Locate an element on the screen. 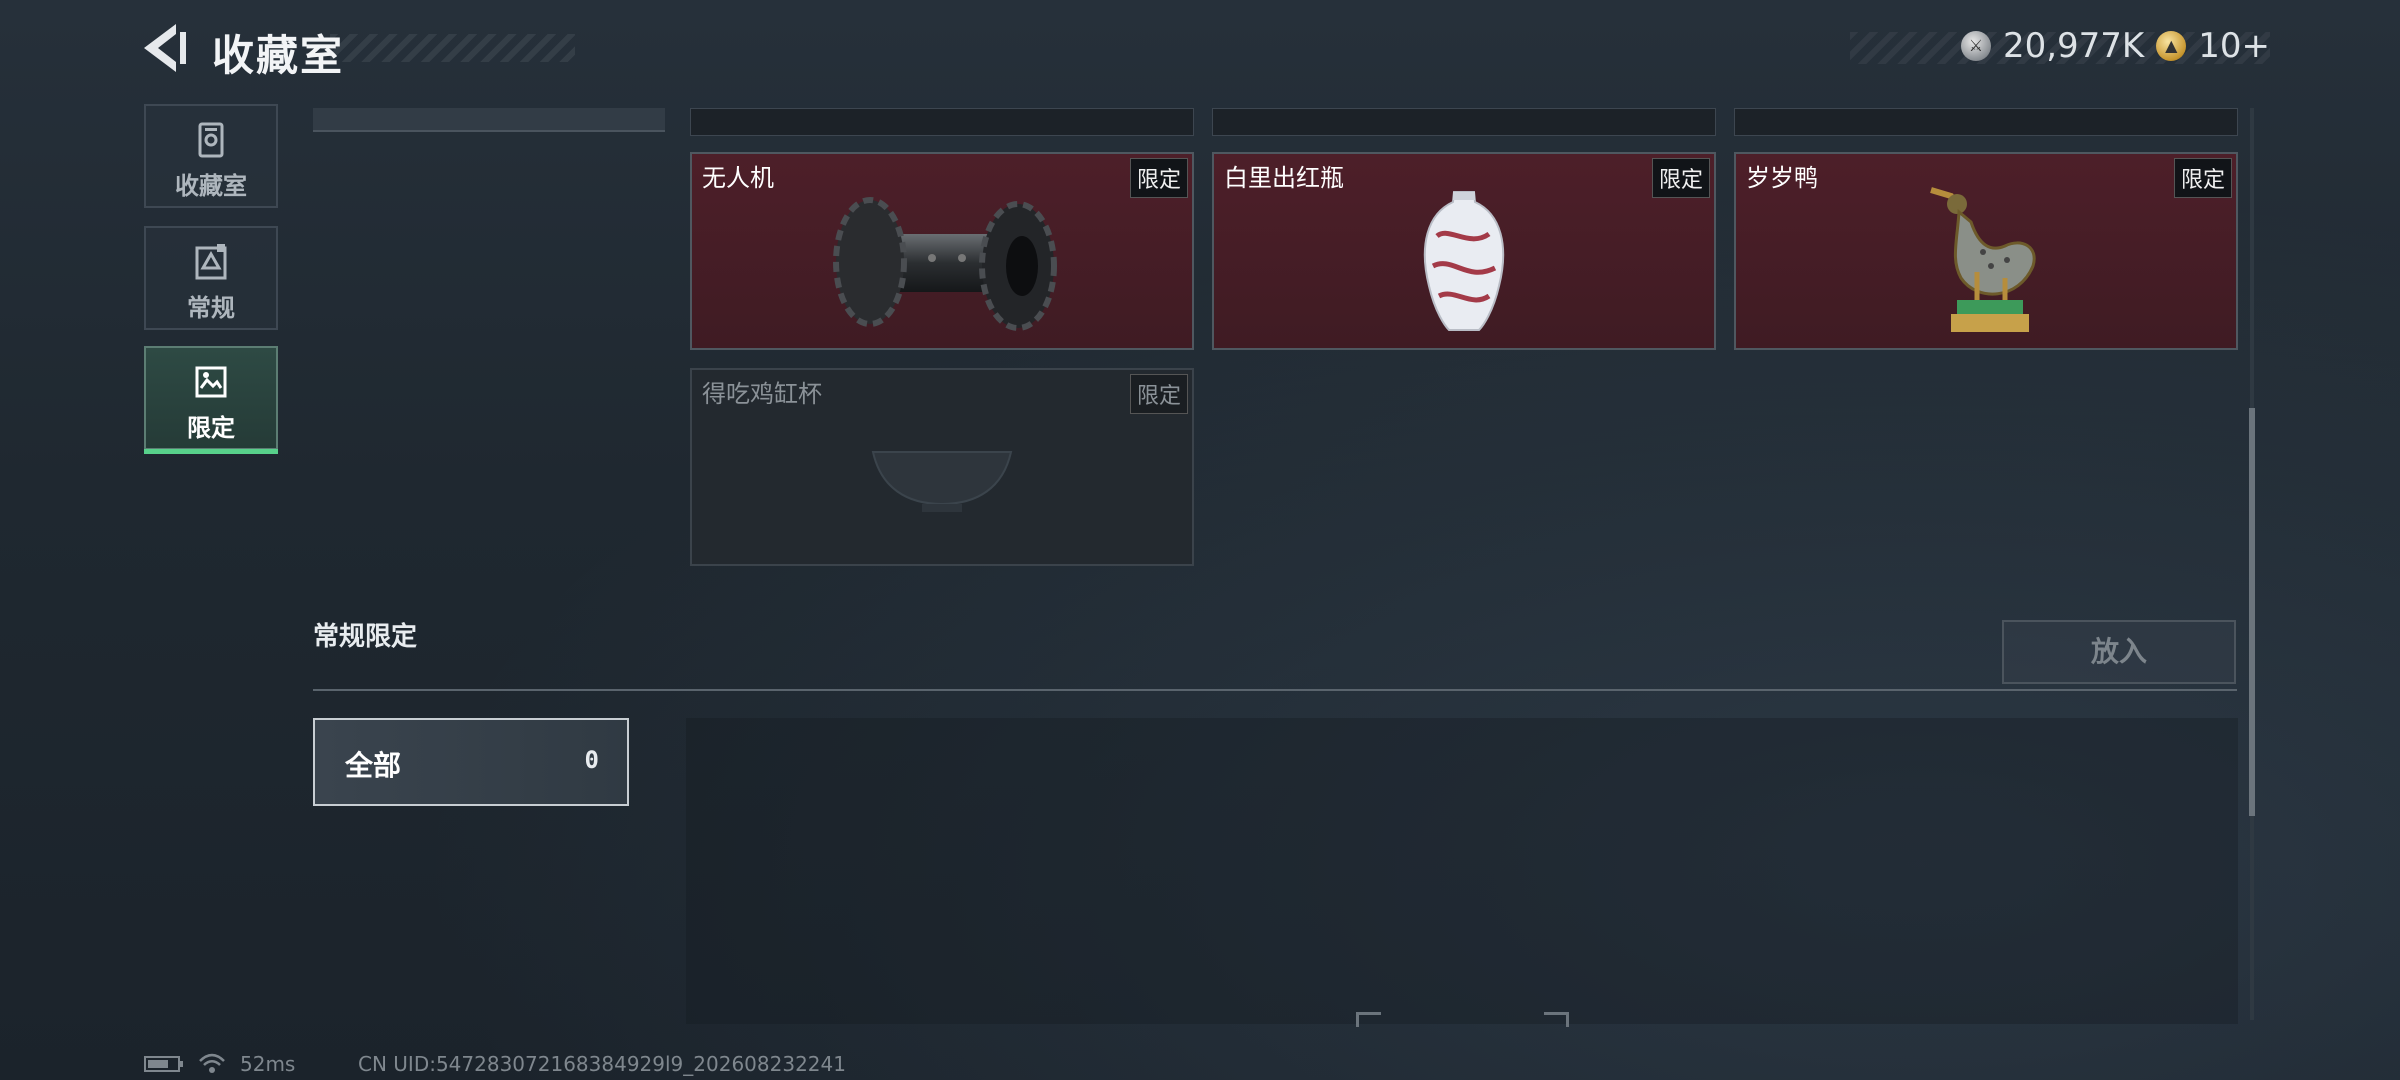  status-bar: 52ms is located at coordinates (219, 1064).